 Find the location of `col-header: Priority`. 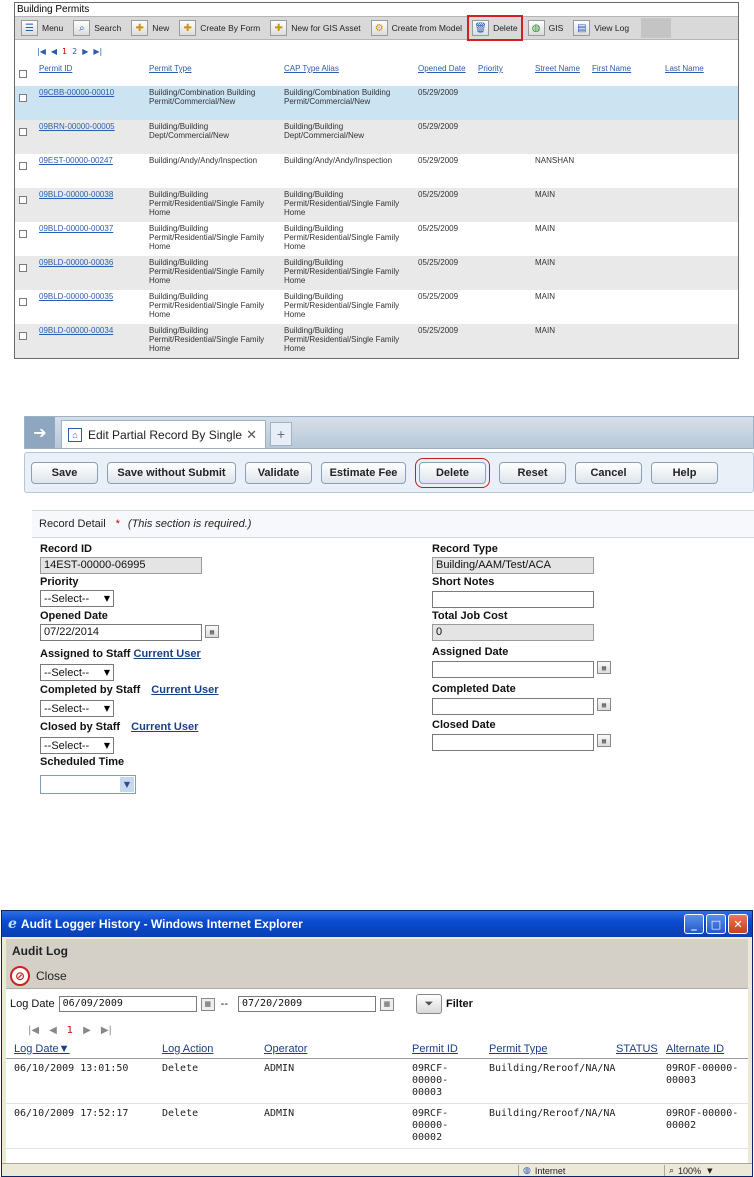

col-header: Priority is located at coordinates (504, 74).